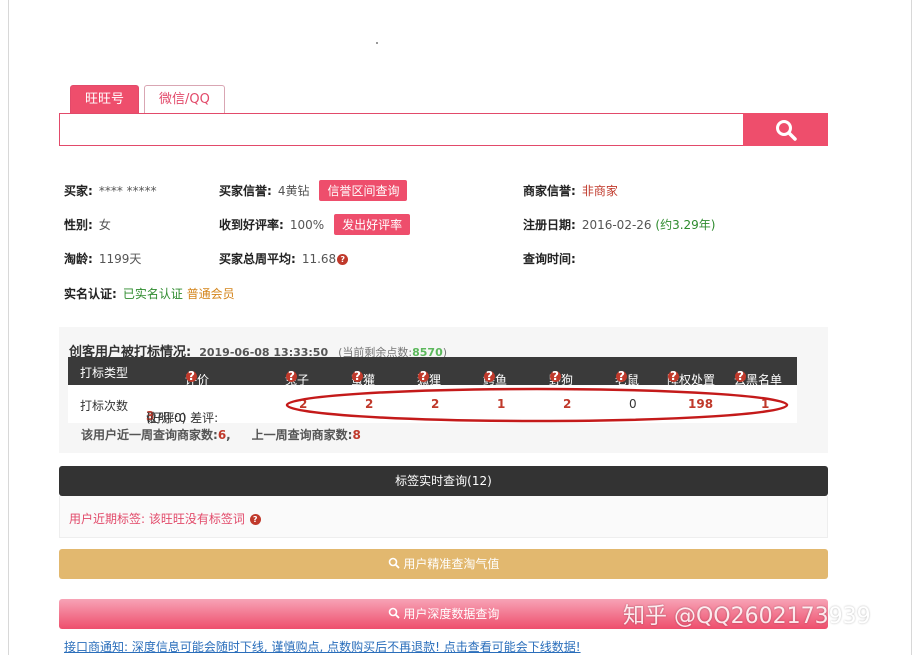 The width and height of the screenshot is (917, 655). What do you see at coordinates (313, 190) in the screenshot?
I see `info-buyer-credit: 买家信誉: 4黄钻 信誉区间查询` at bounding box center [313, 190].